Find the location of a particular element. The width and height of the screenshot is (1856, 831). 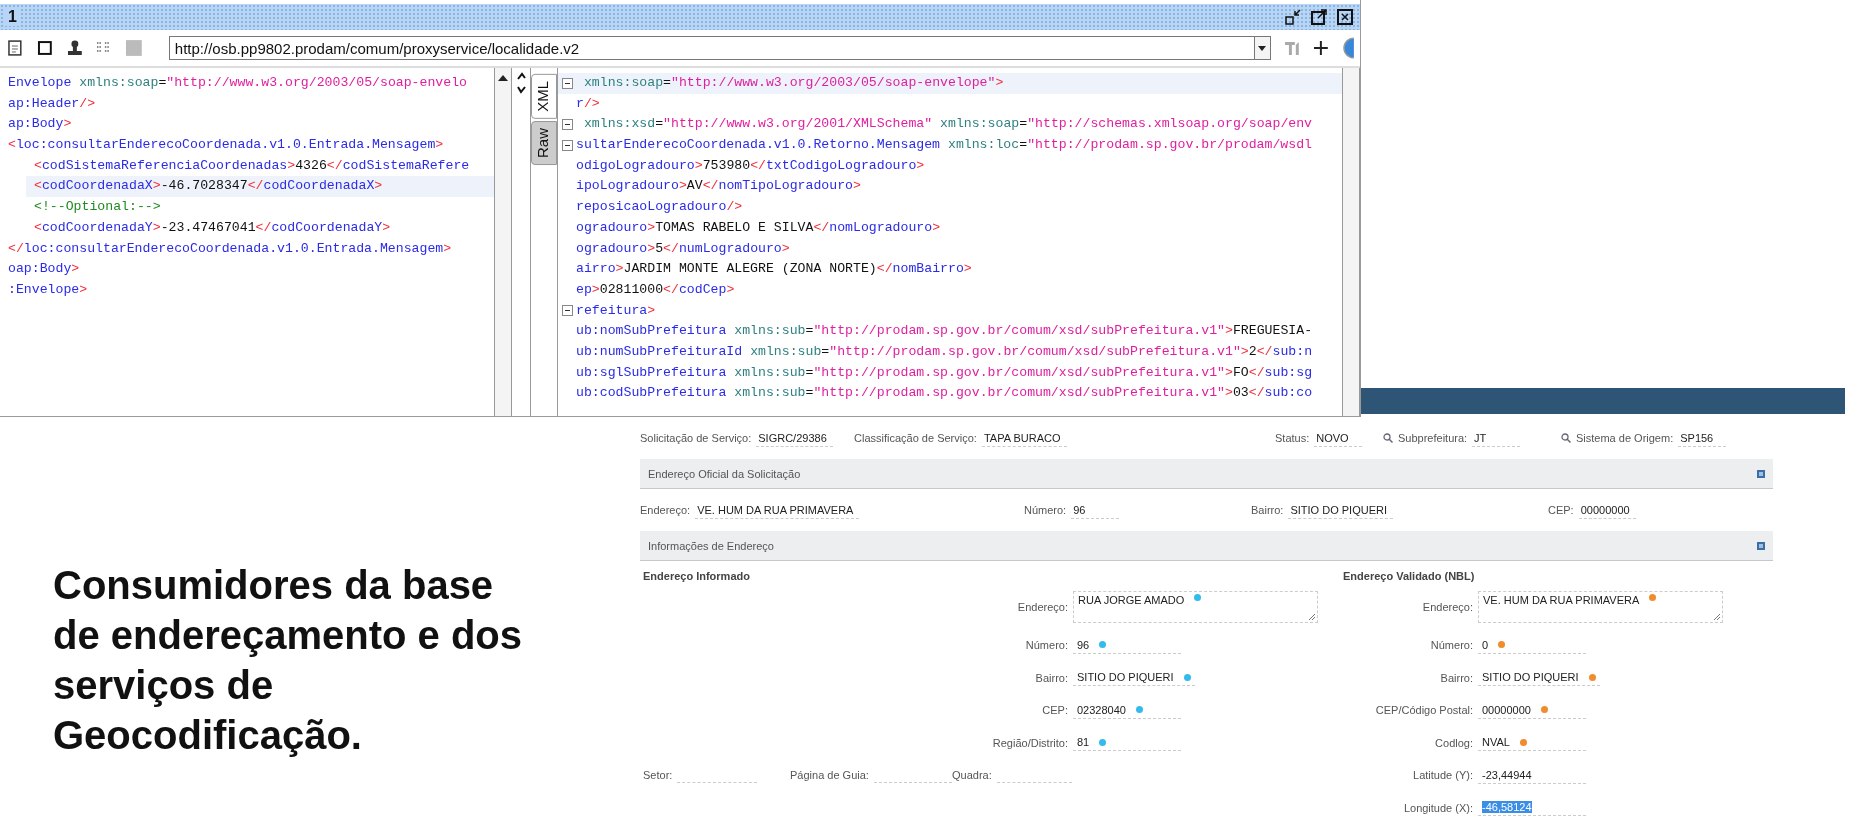

code-line: r/> is located at coordinates (588, 103).